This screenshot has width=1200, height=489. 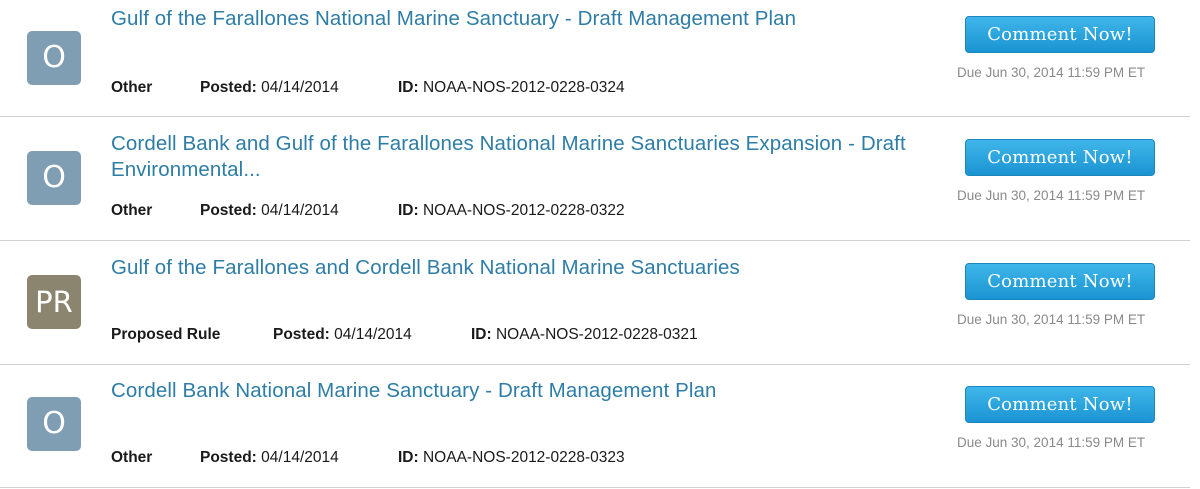 I want to click on document-id: NOAA-NOS-2012-0228-0323, so click(x=523, y=457).